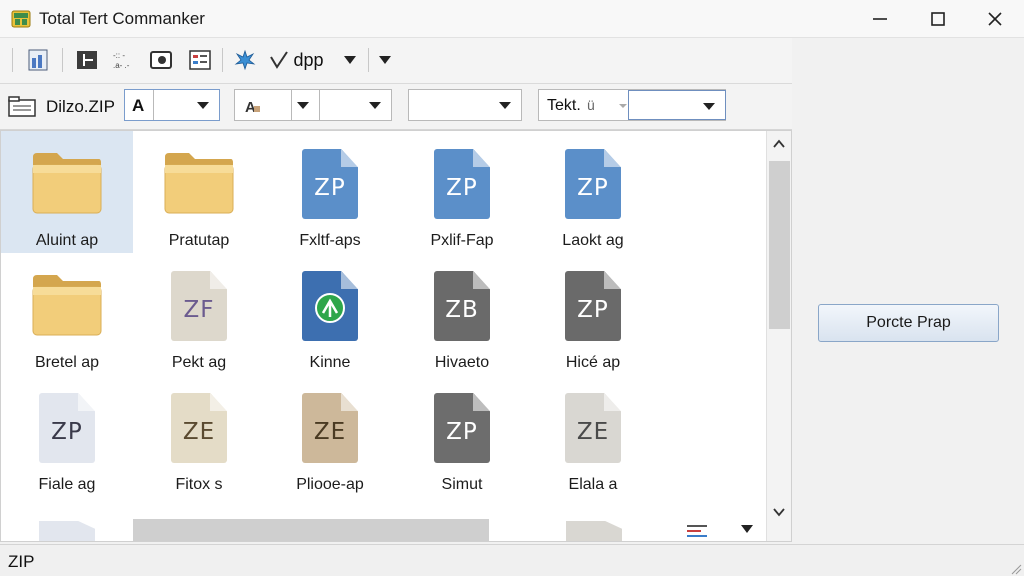  What do you see at coordinates (593, 314) in the screenshot?
I see `file-item: ZP Hicé ap` at bounding box center [593, 314].